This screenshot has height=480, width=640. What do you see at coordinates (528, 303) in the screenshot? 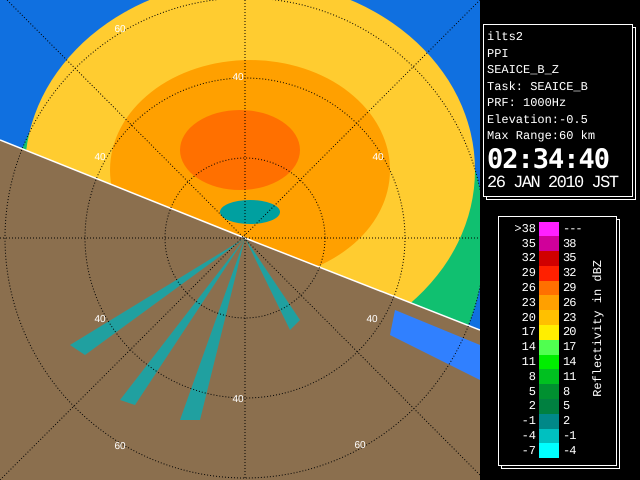
I see `legend-min-value: 23` at bounding box center [528, 303].